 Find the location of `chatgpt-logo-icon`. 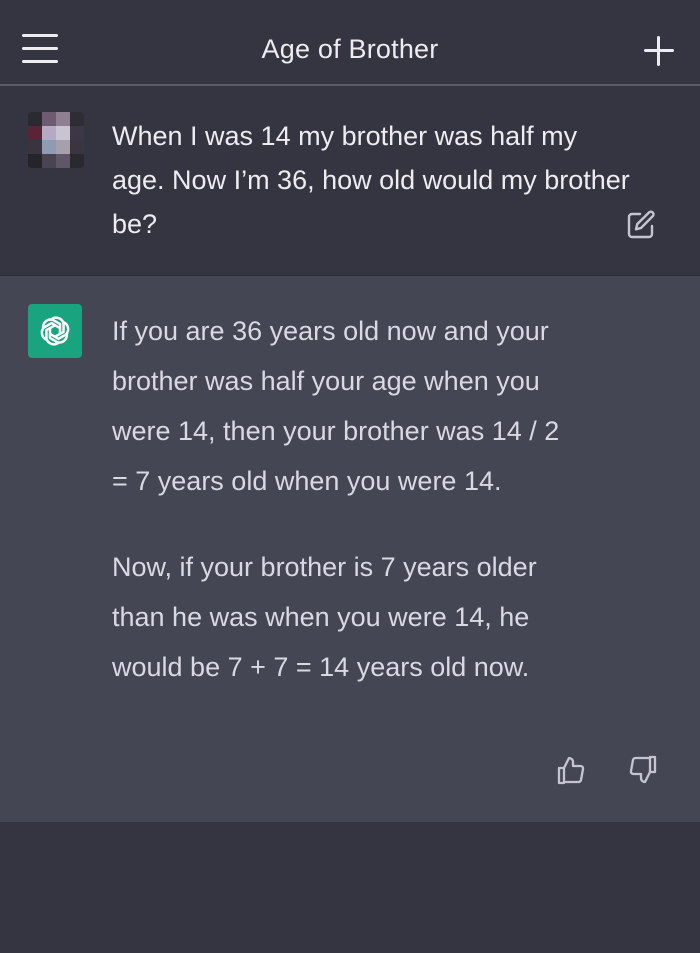

chatgpt-logo-icon is located at coordinates (55, 331).